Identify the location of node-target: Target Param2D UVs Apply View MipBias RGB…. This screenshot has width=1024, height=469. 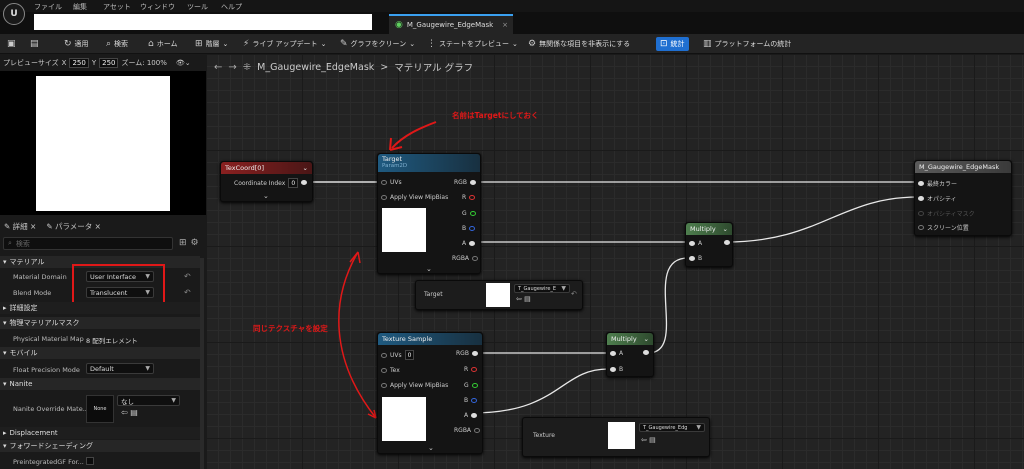
(429, 213).